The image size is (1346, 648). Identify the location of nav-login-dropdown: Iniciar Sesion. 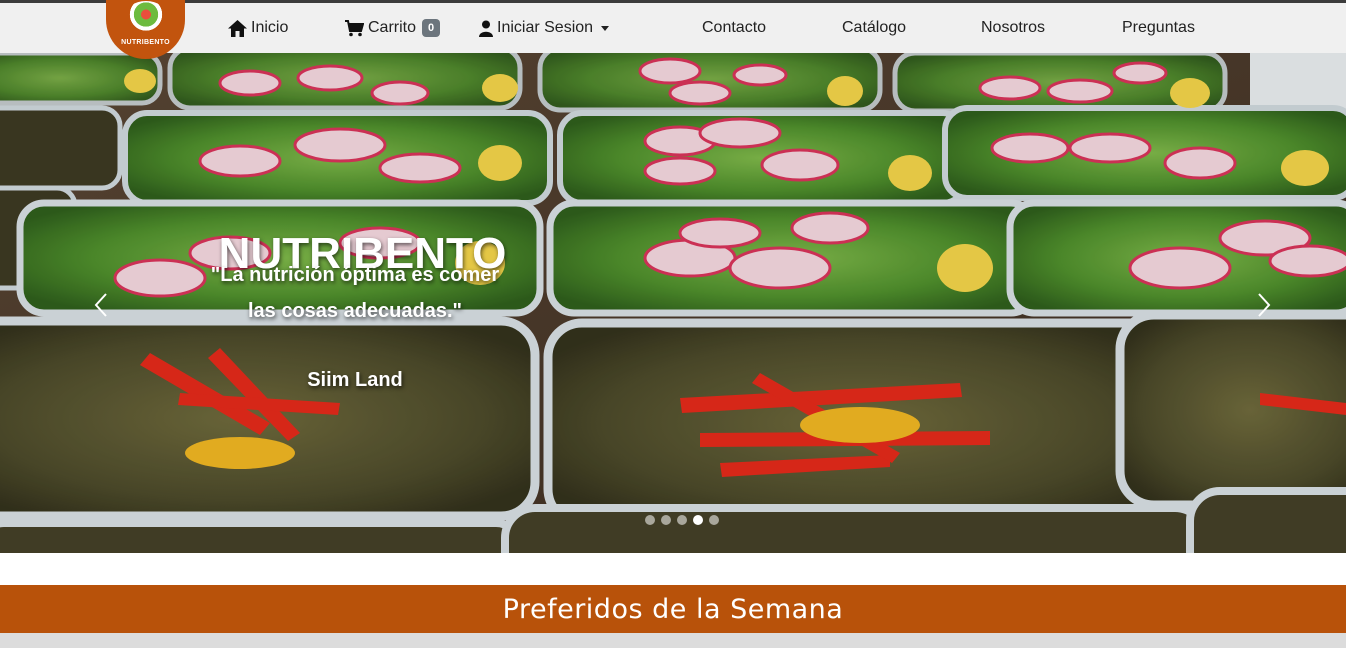
(544, 28).